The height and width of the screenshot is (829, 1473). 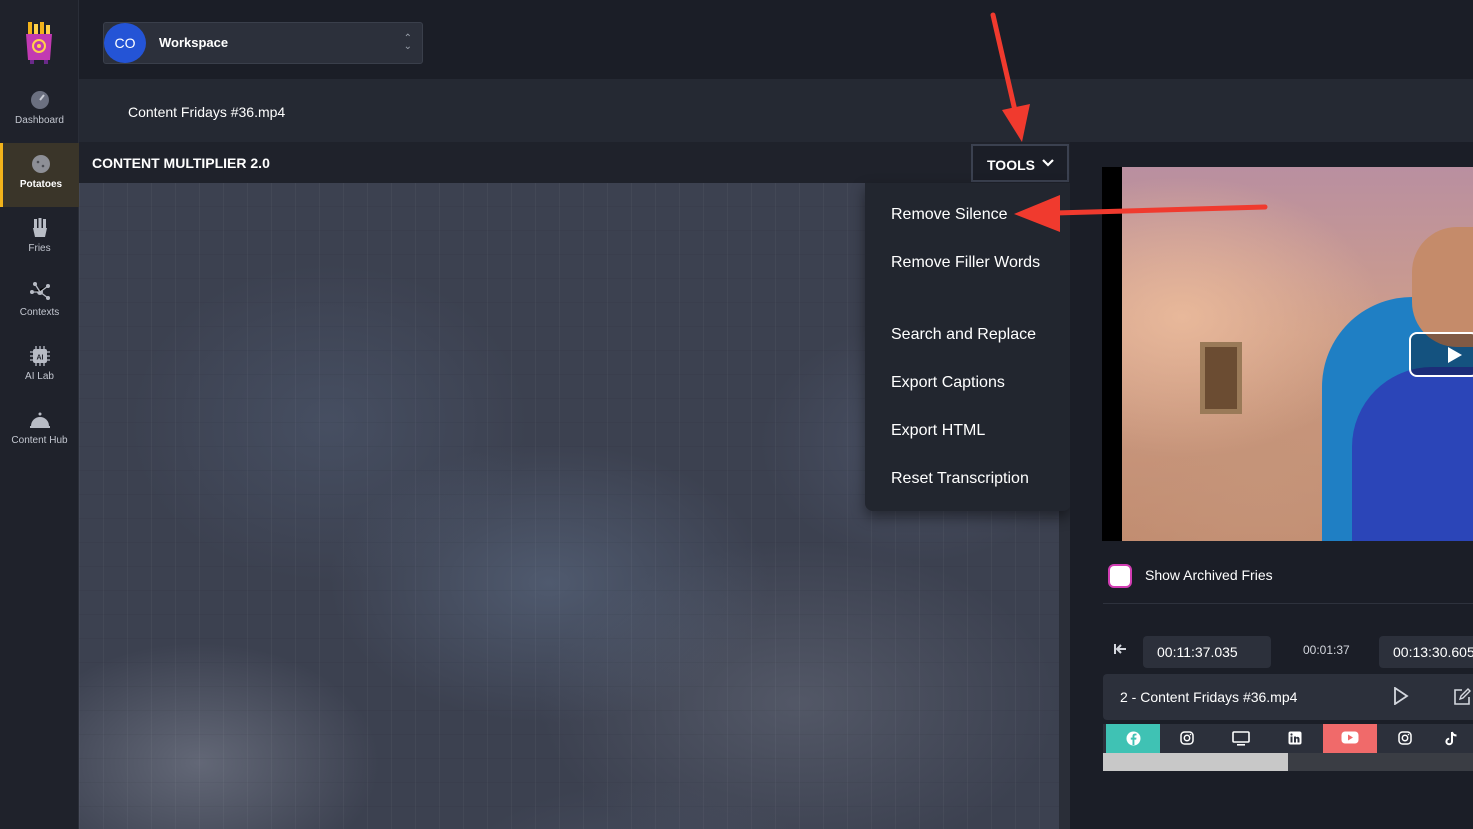 What do you see at coordinates (977, 263) in the screenshot?
I see `menu-item-remove-filler-words: Remove Filler Words` at bounding box center [977, 263].